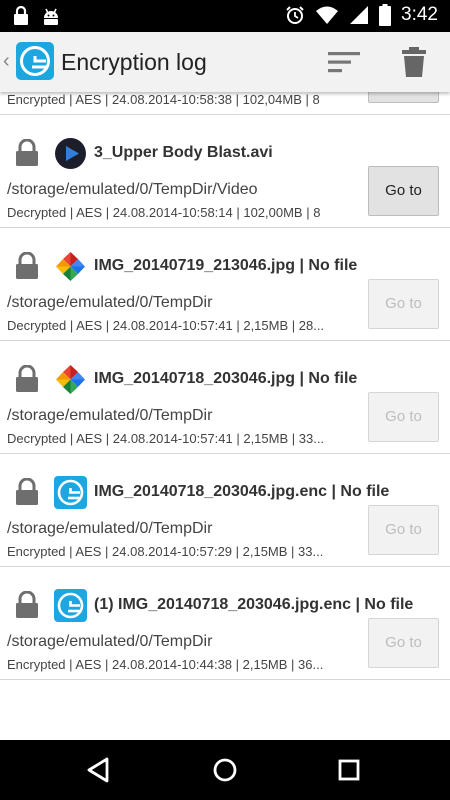 This screenshot has width=450, height=800. I want to click on navigation-bar, so click(225, 770).